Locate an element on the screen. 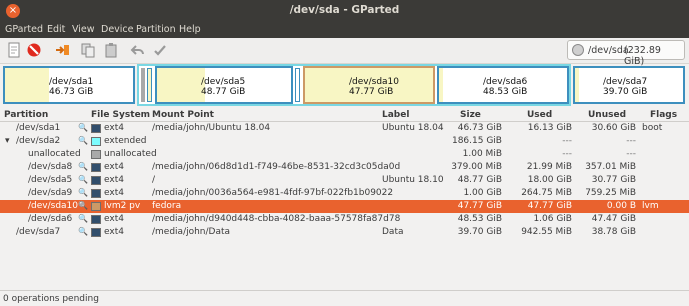 The image size is (689, 306). col-size: Size is located at coordinates (470, 115).